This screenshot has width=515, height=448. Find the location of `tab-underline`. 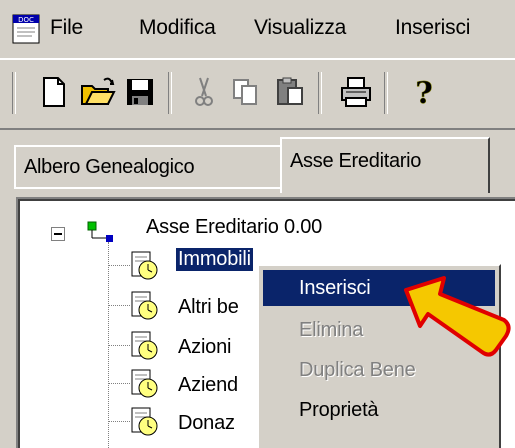

tab-underline is located at coordinates (147, 188).